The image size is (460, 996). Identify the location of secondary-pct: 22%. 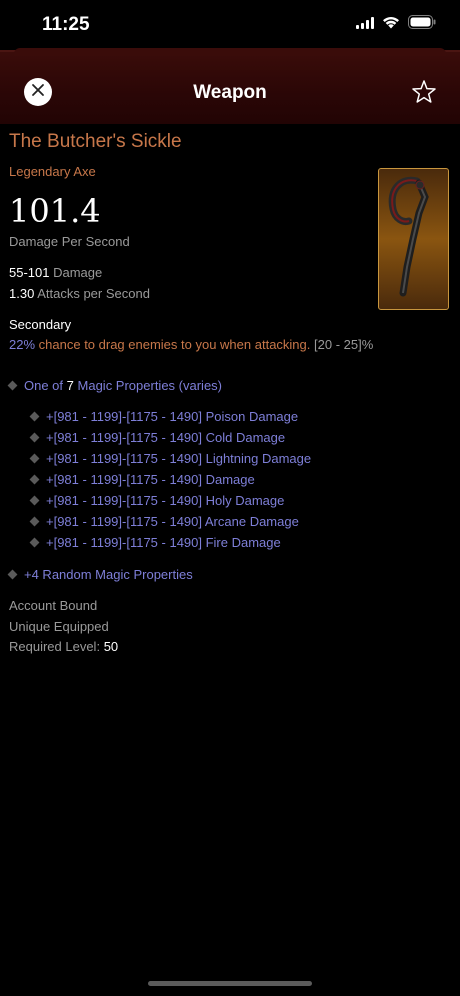
(22, 344).